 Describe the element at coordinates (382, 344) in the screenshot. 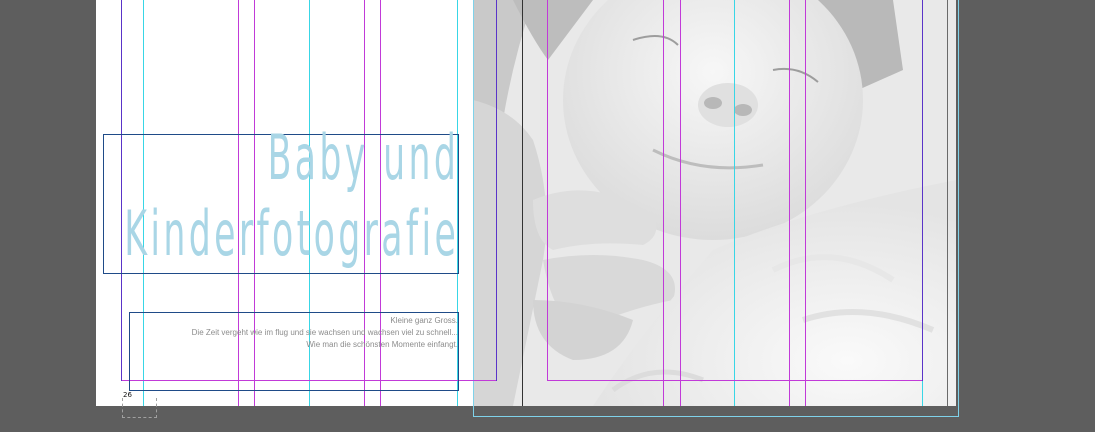

I see `body-line-3: Wie man die schönsten Momente einfangt.` at that location.